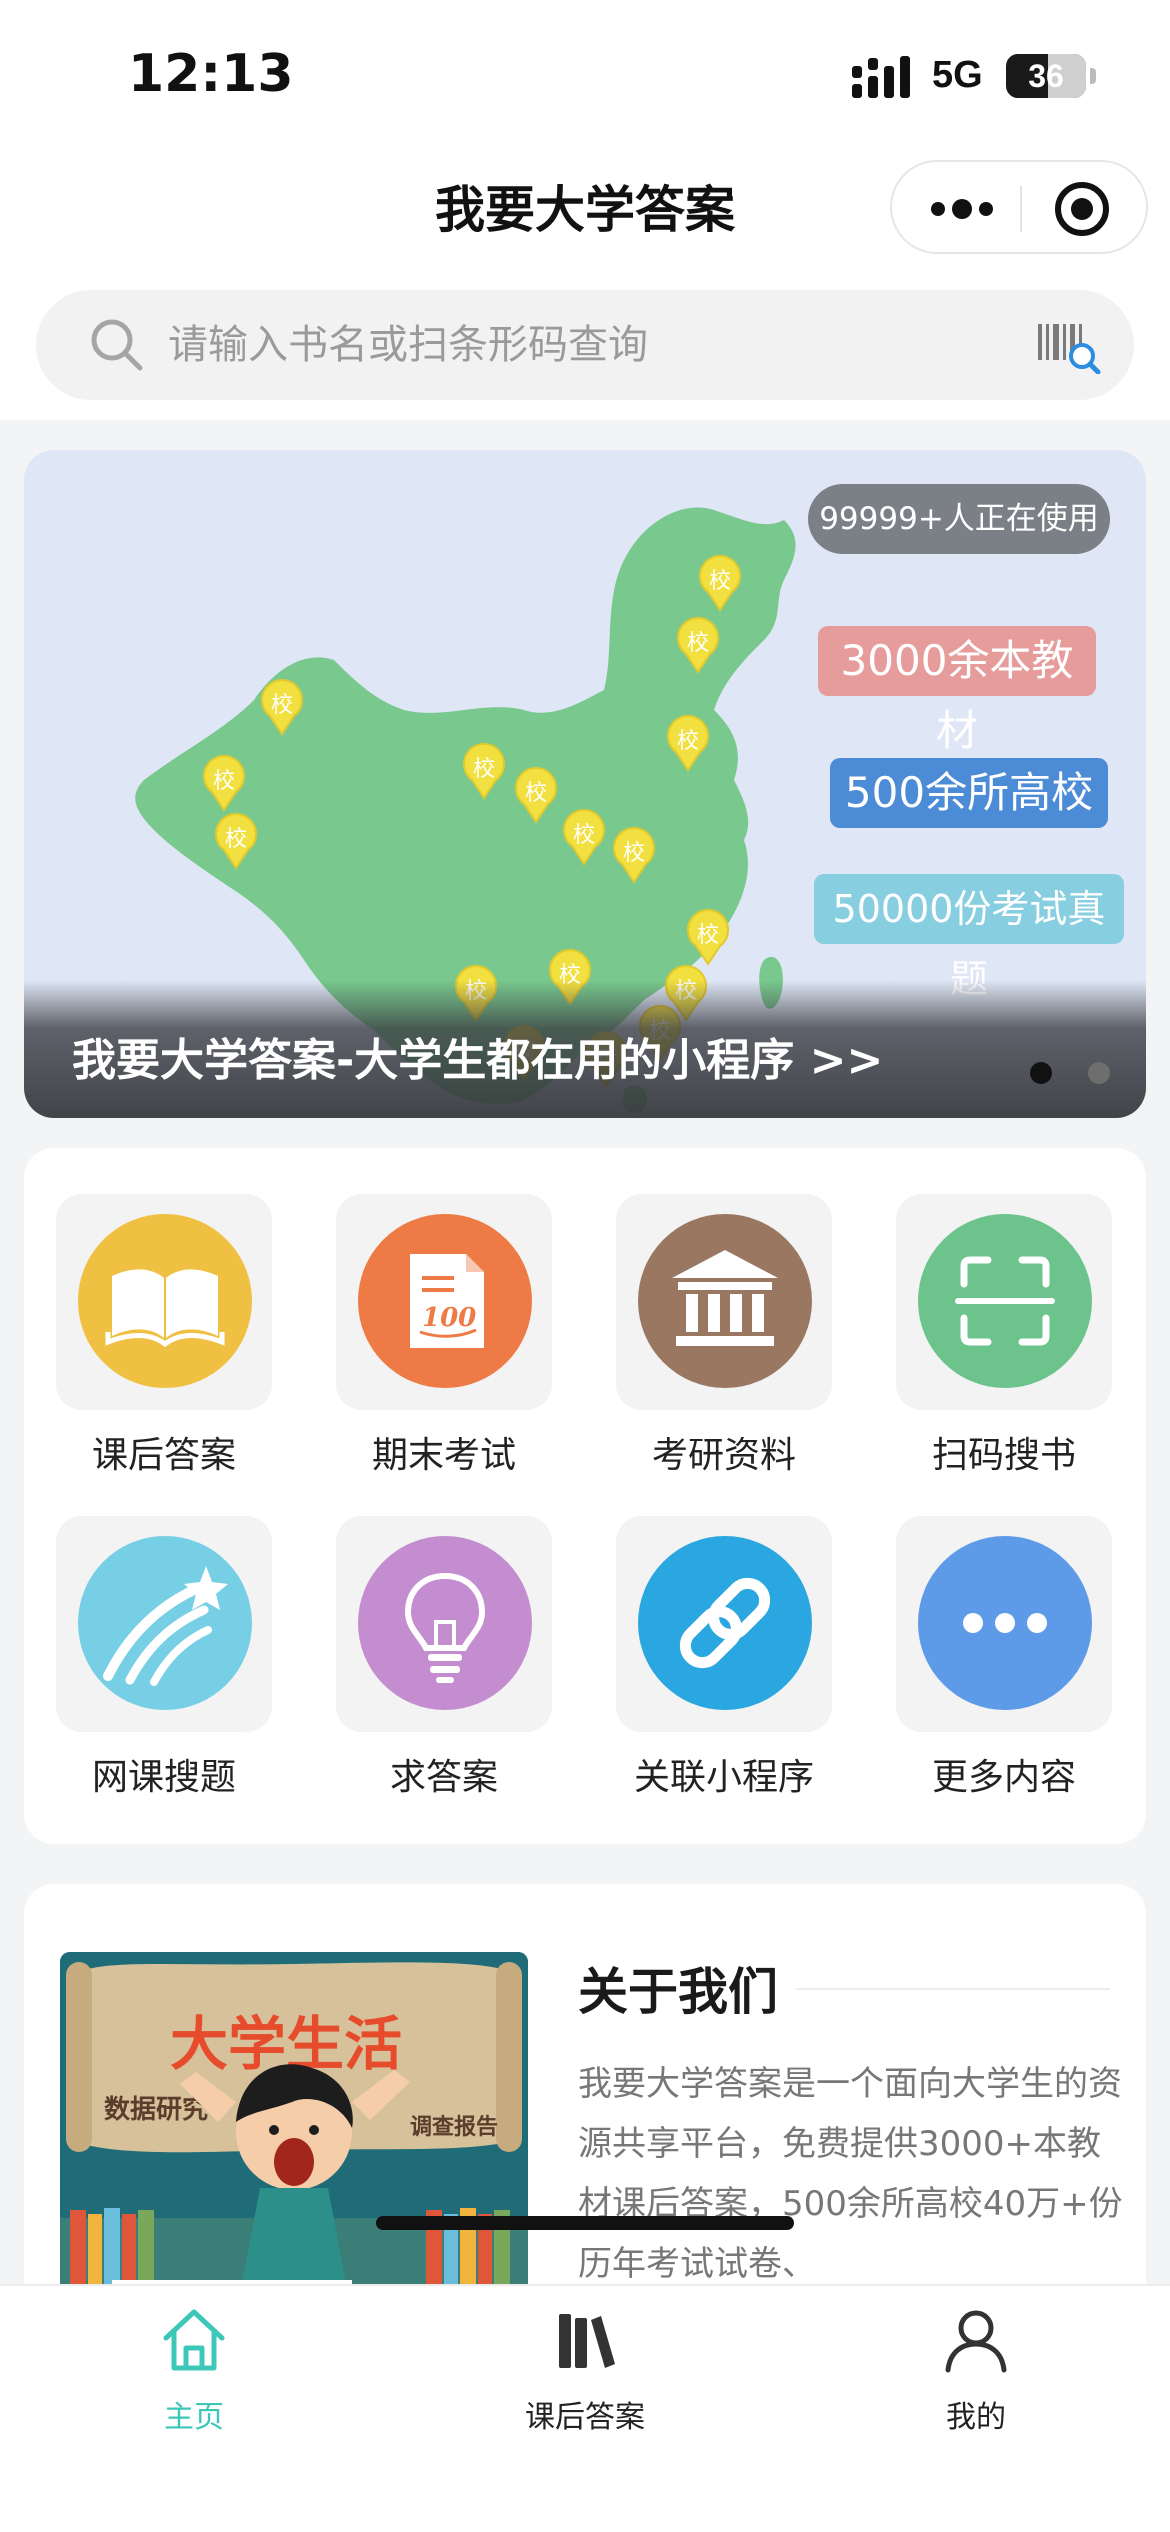 This screenshot has height=2532, width=1170. I want to click on about-us-image: 大学生活 数据研究 调查报告, so click(294, 2128).